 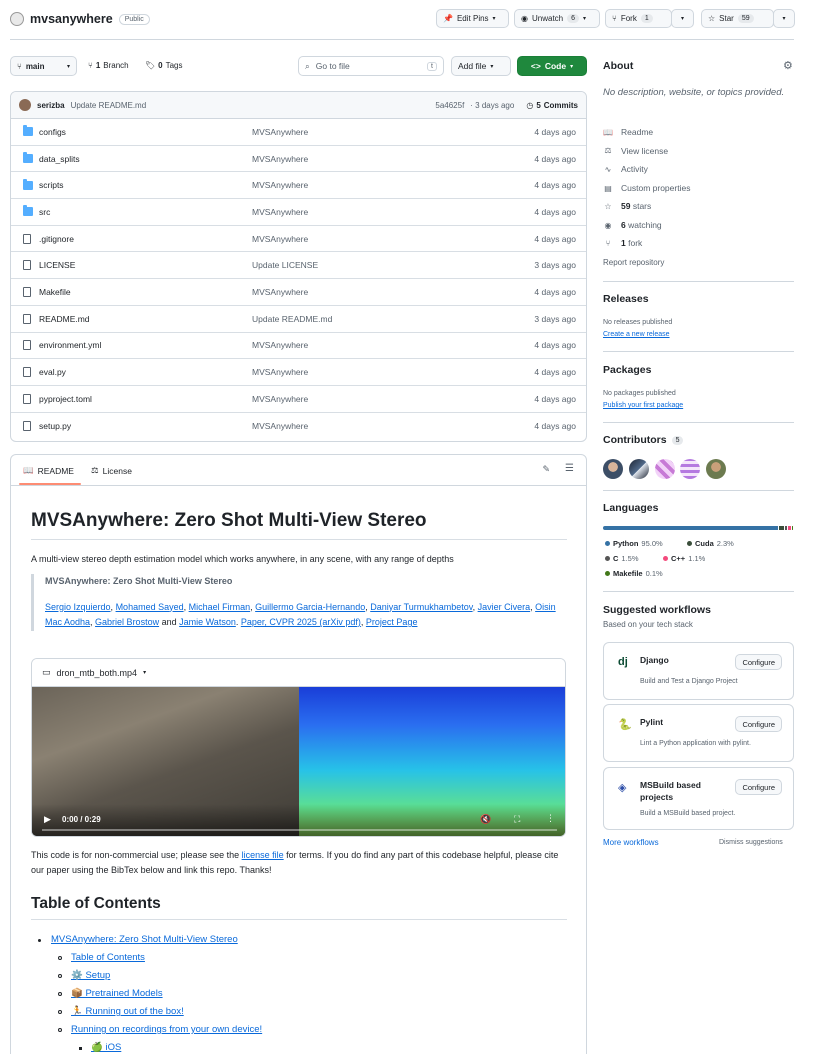 What do you see at coordinates (109, 105) in the screenshot?
I see `commit-message: Update README.md` at bounding box center [109, 105].